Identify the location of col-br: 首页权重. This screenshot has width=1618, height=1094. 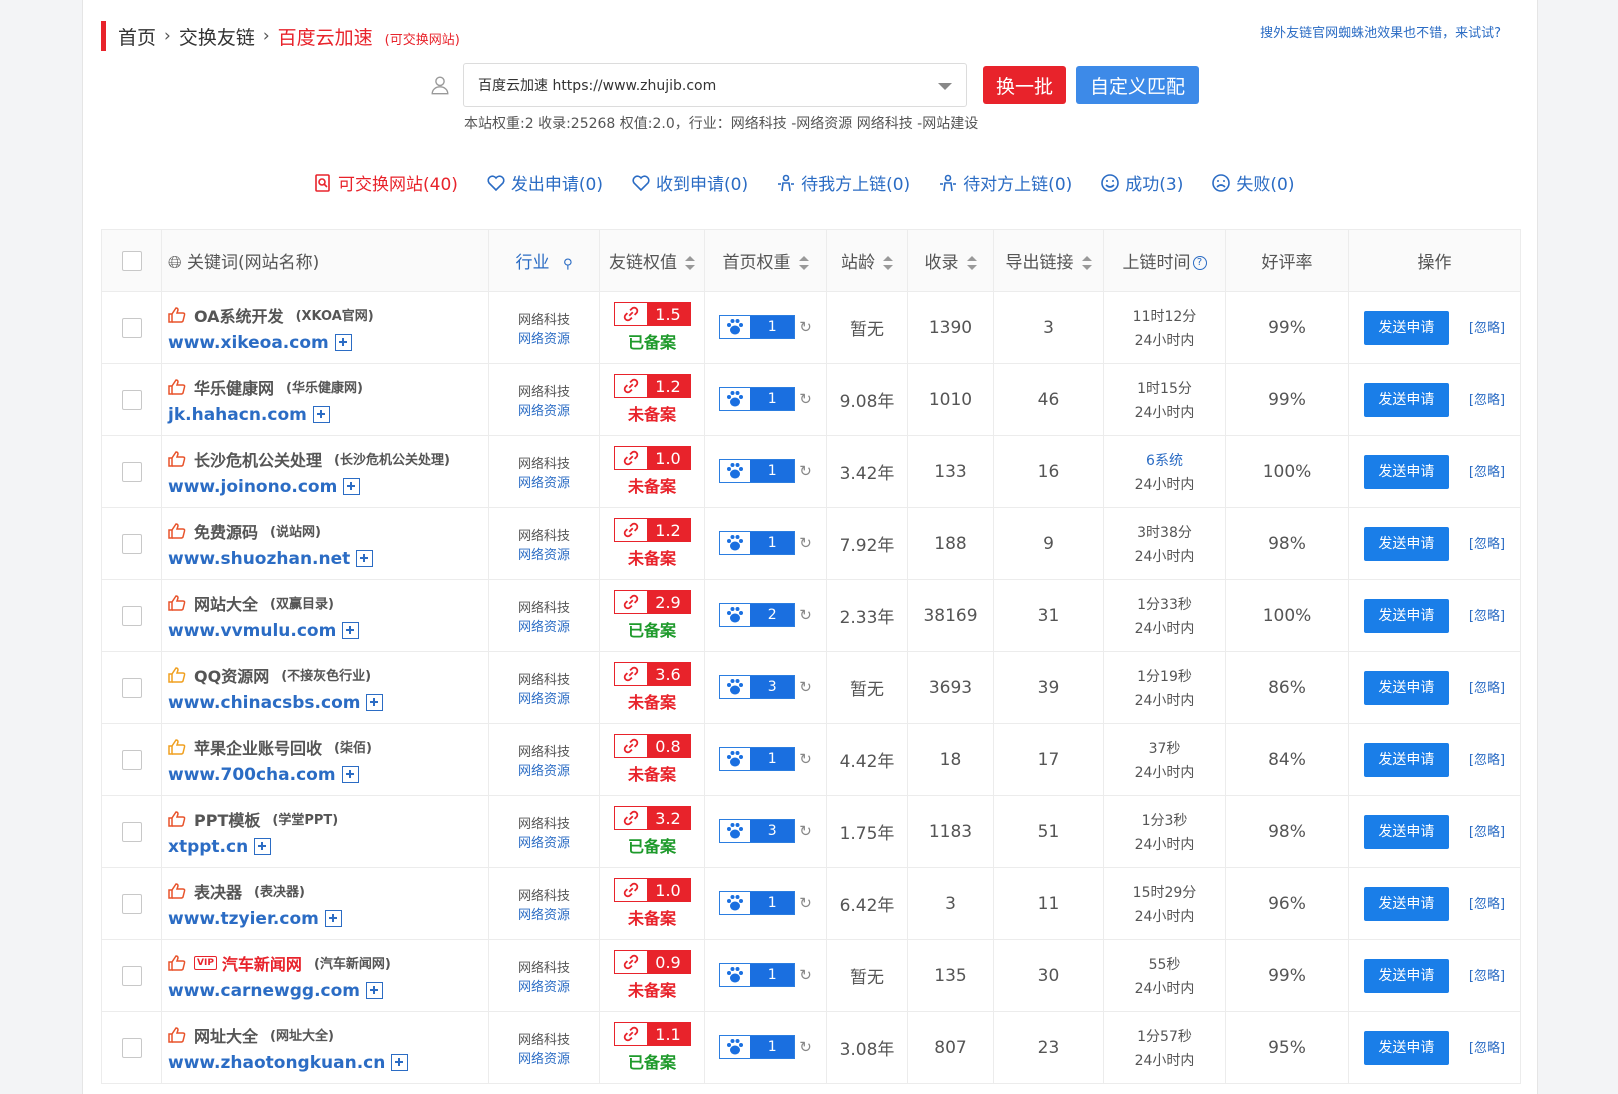
(765, 260).